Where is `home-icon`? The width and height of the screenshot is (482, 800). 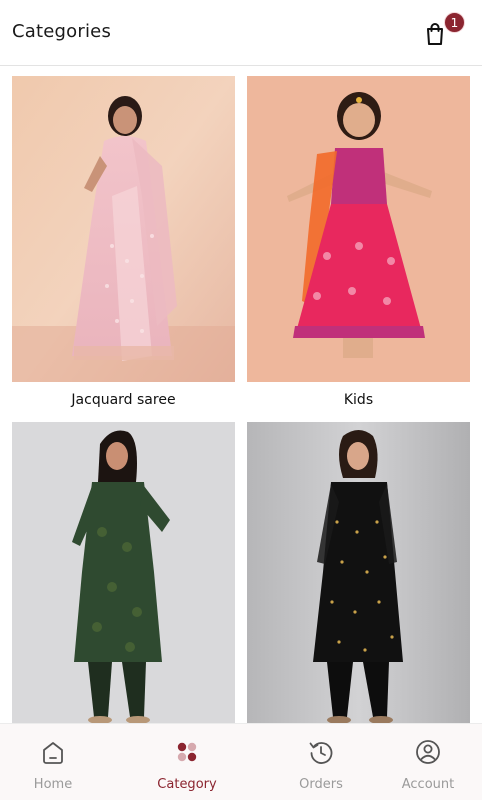 home-icon is located at coordinates (53, 753).